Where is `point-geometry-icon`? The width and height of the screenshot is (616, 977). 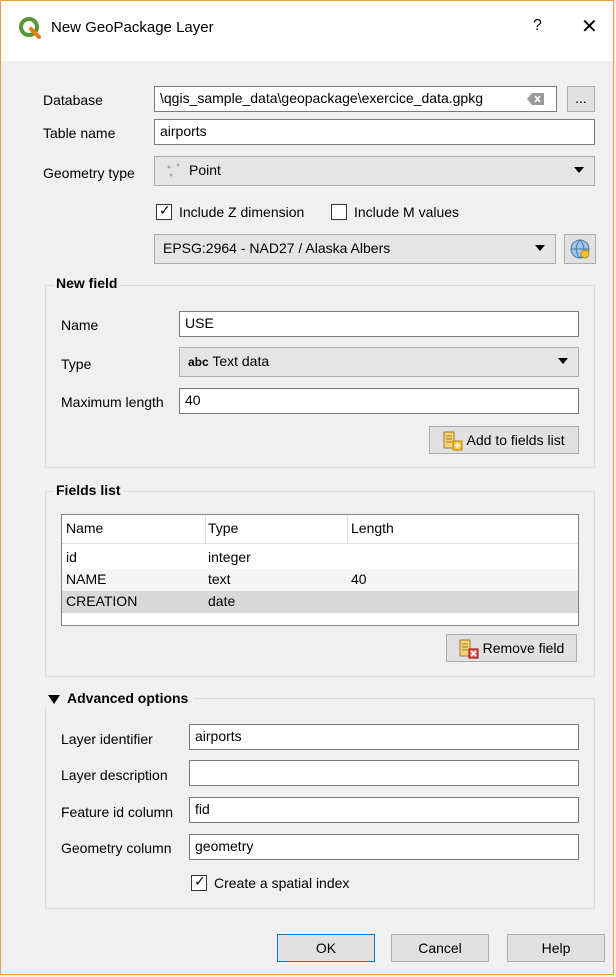 point-geometry-icon is located at coordinates (173, 170).